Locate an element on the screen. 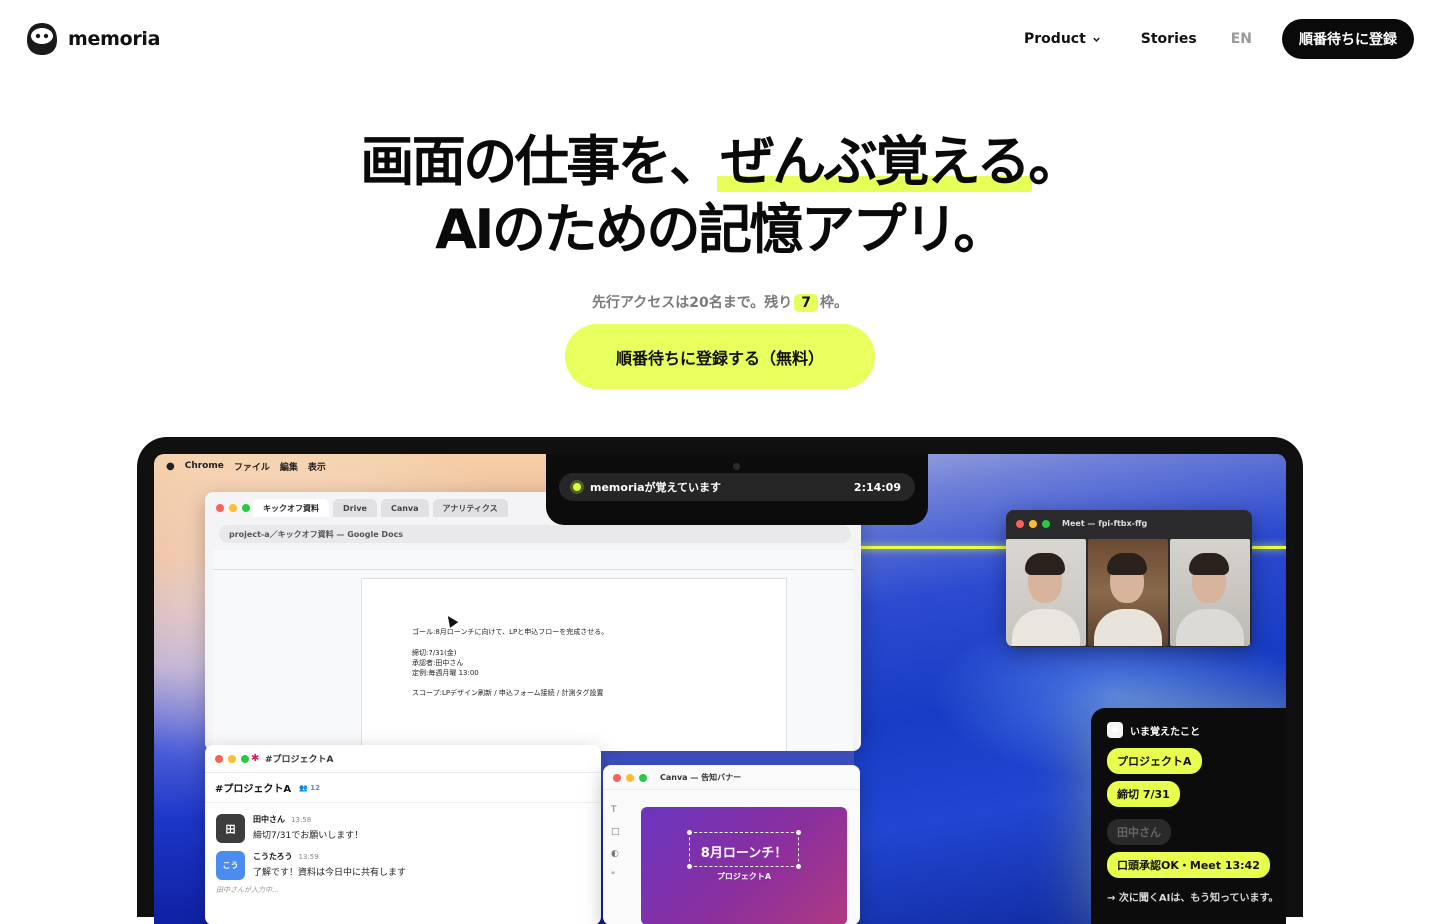 This screenshot has height=924, width=1440. doc-ruler is located at coordinates (533, 565).